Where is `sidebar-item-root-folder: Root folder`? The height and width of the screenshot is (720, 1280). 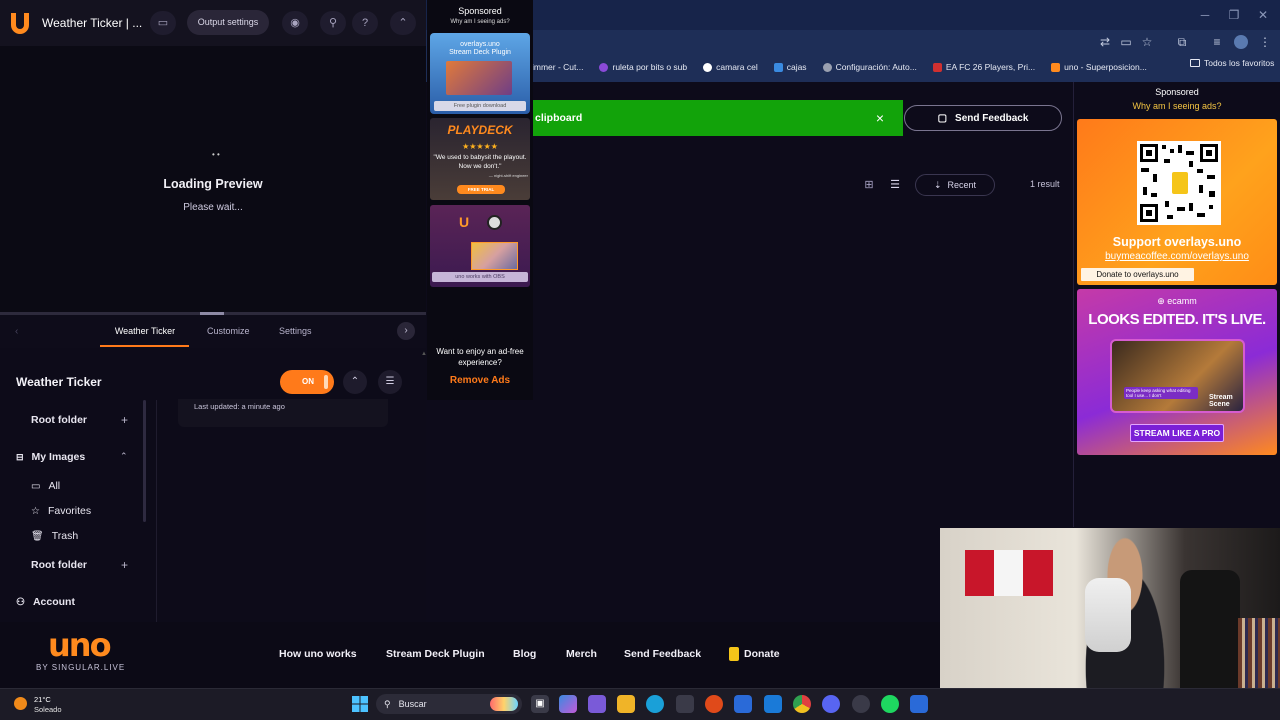 sidebar-item-root-folder: Root folder is located at coordinates (59, 420).